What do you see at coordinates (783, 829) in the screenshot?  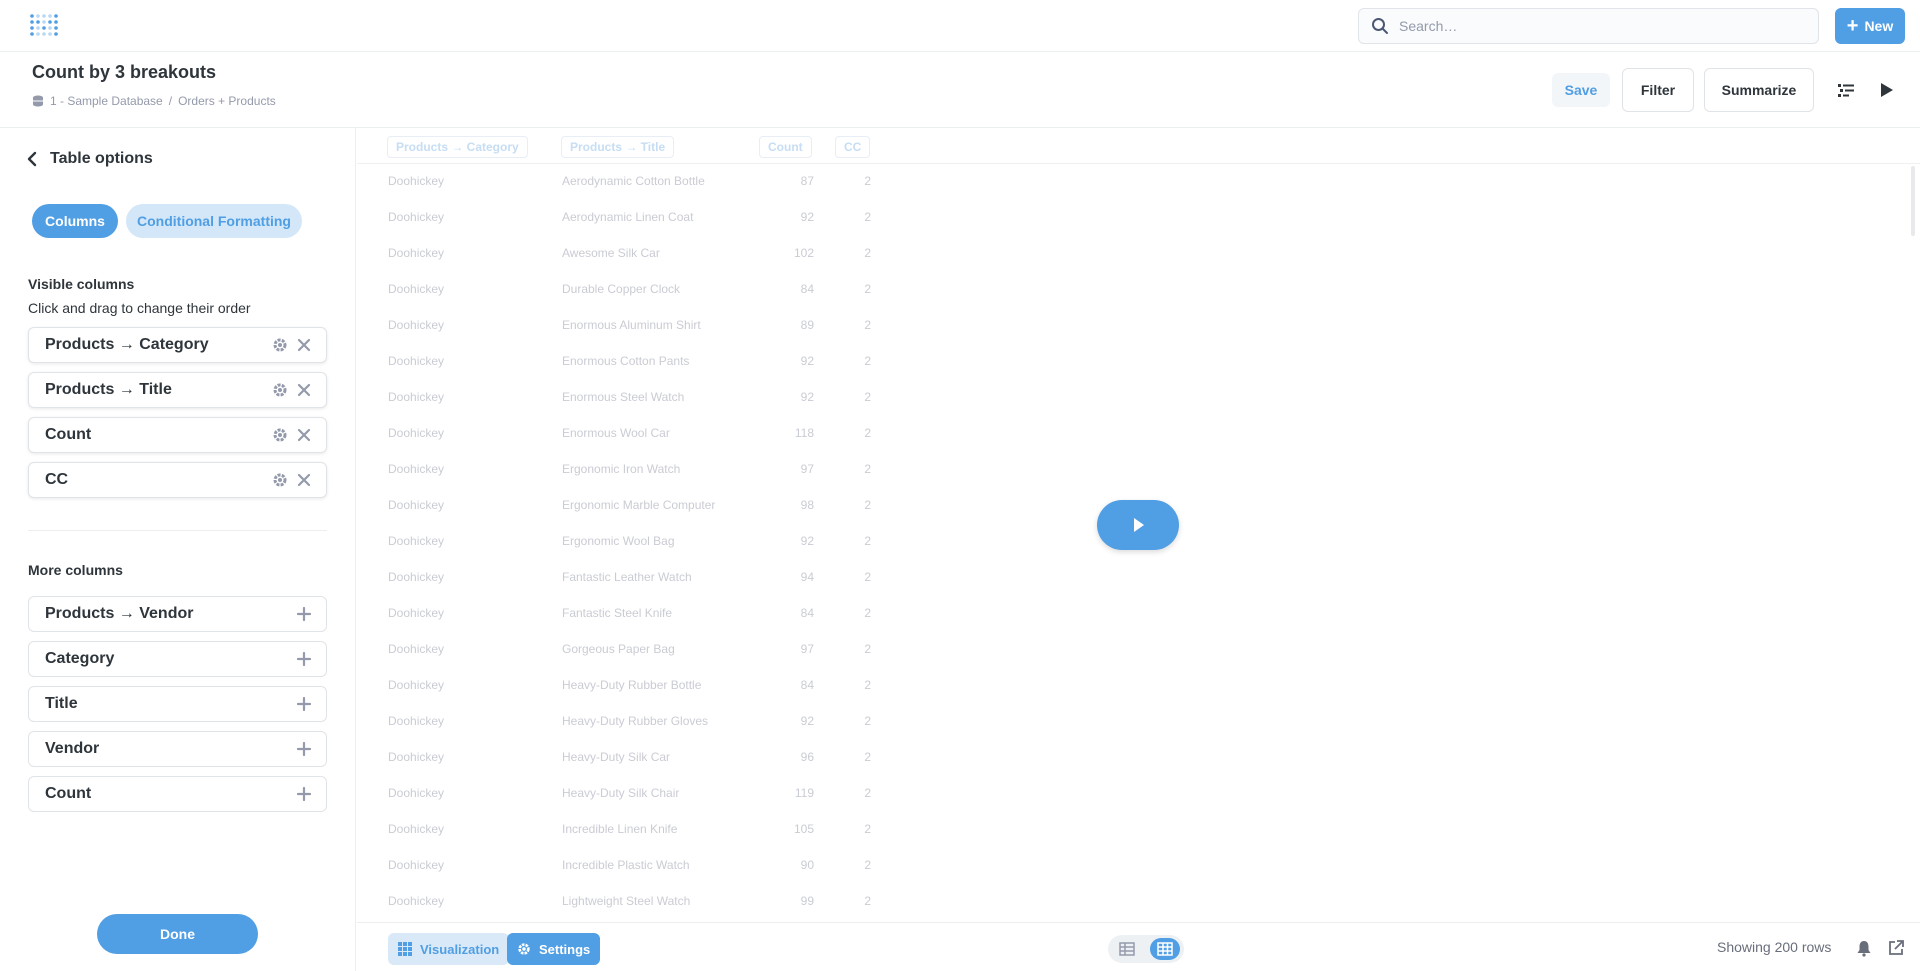 I see `table-cell: 105` at bounding box center [783, 829].